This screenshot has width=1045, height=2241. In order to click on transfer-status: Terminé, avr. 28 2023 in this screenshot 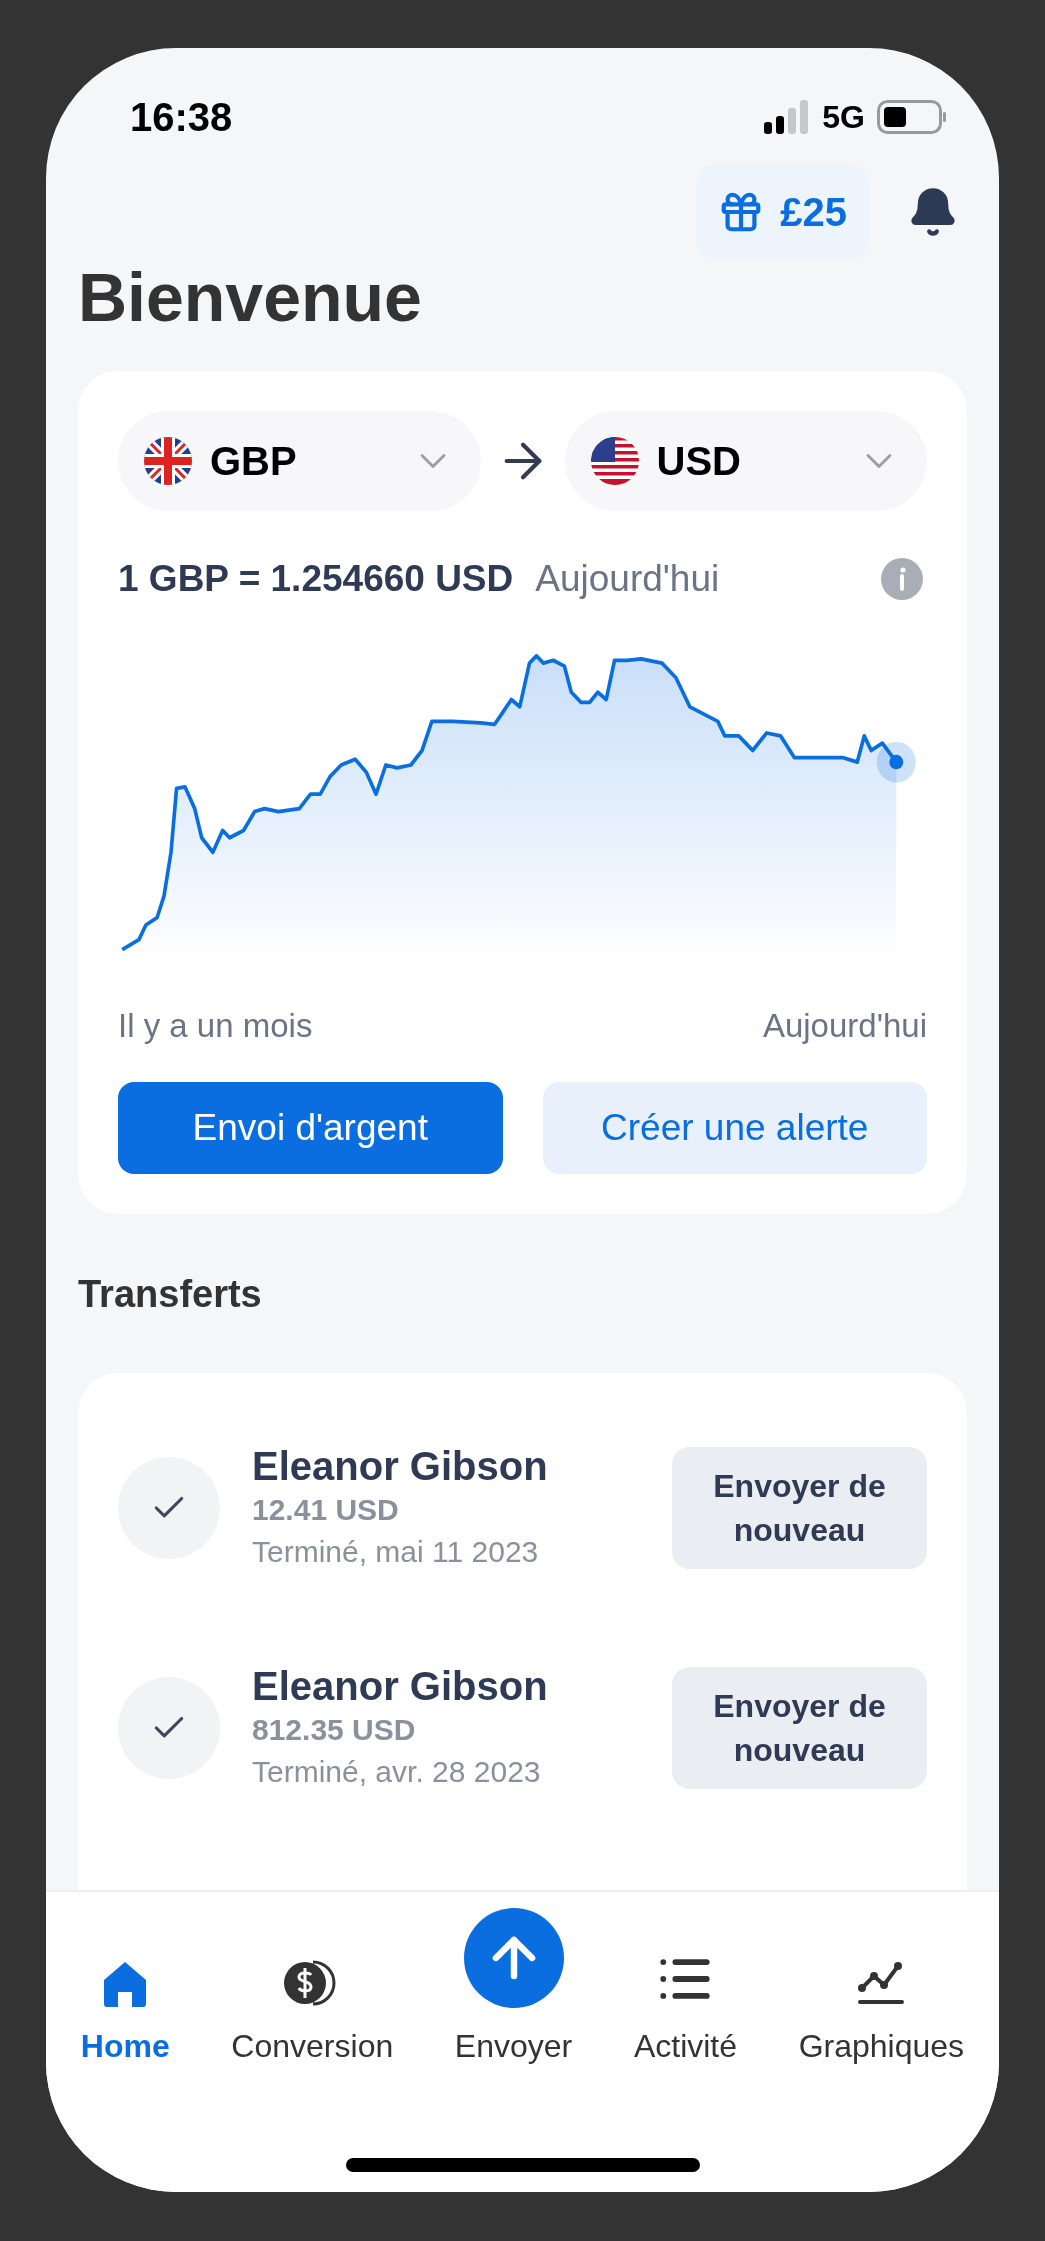, I will do `click(397, 1772)`.